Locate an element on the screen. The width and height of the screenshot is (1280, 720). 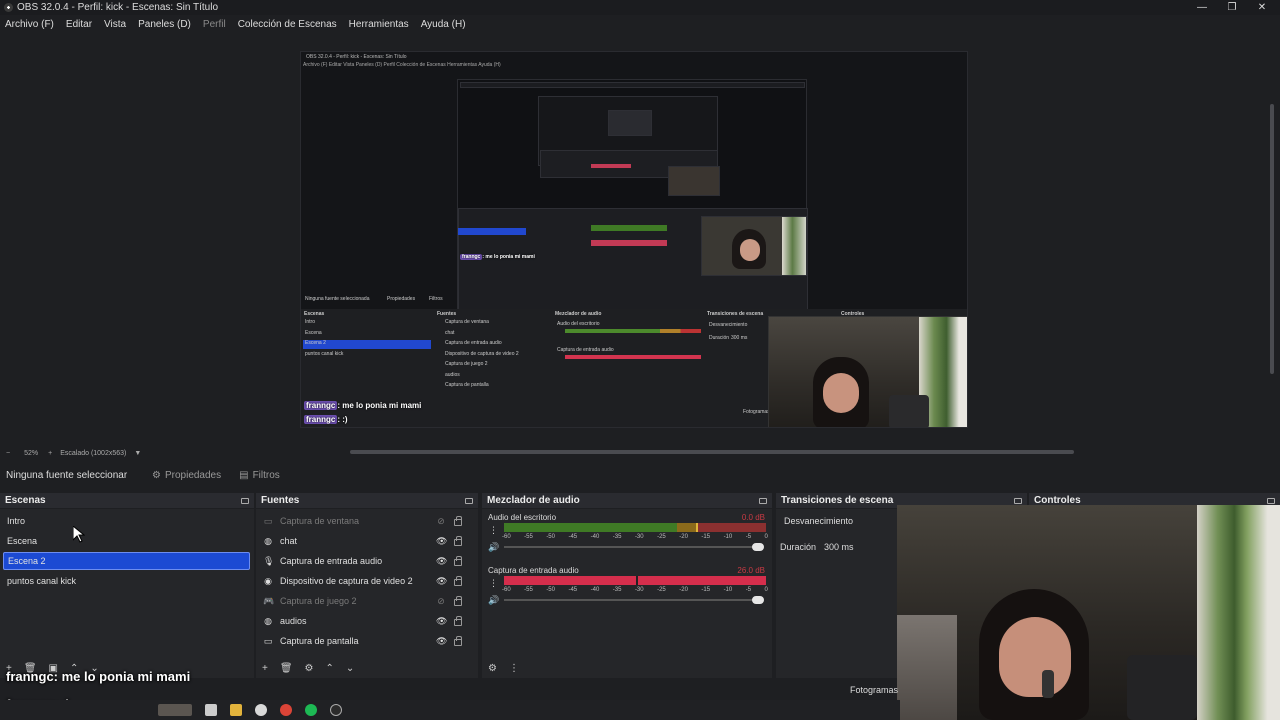
source-item: ◍ chat 👁 is located at coordinates (368, 541).